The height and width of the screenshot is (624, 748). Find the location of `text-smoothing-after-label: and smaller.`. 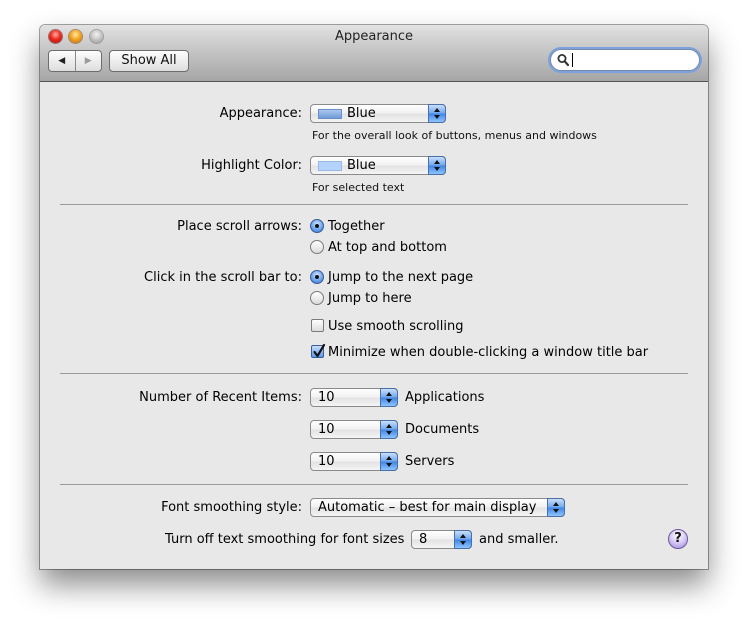

text-smoothing-after-label: and smaller. is located at coordinates (519, 539).